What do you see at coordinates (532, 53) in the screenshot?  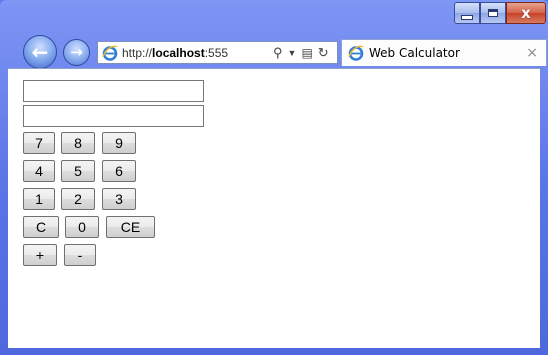 I see `close-icon: ×` at bounding box center [532, 53].